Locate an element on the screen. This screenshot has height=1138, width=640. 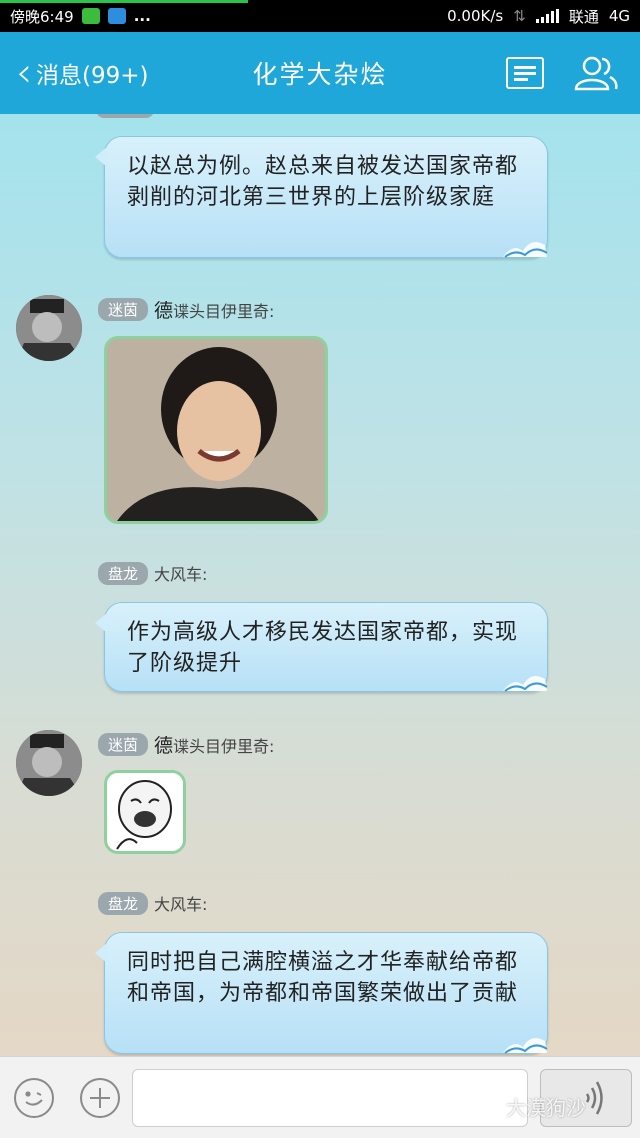
emoji-icon is located at coordinates (34, 1098).